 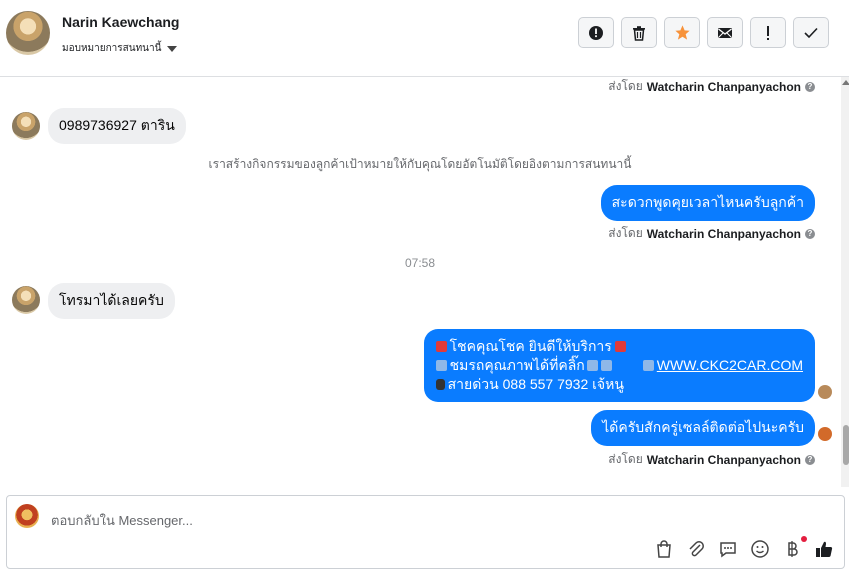 I want to click on check-icon, so click(x=811, y=32).